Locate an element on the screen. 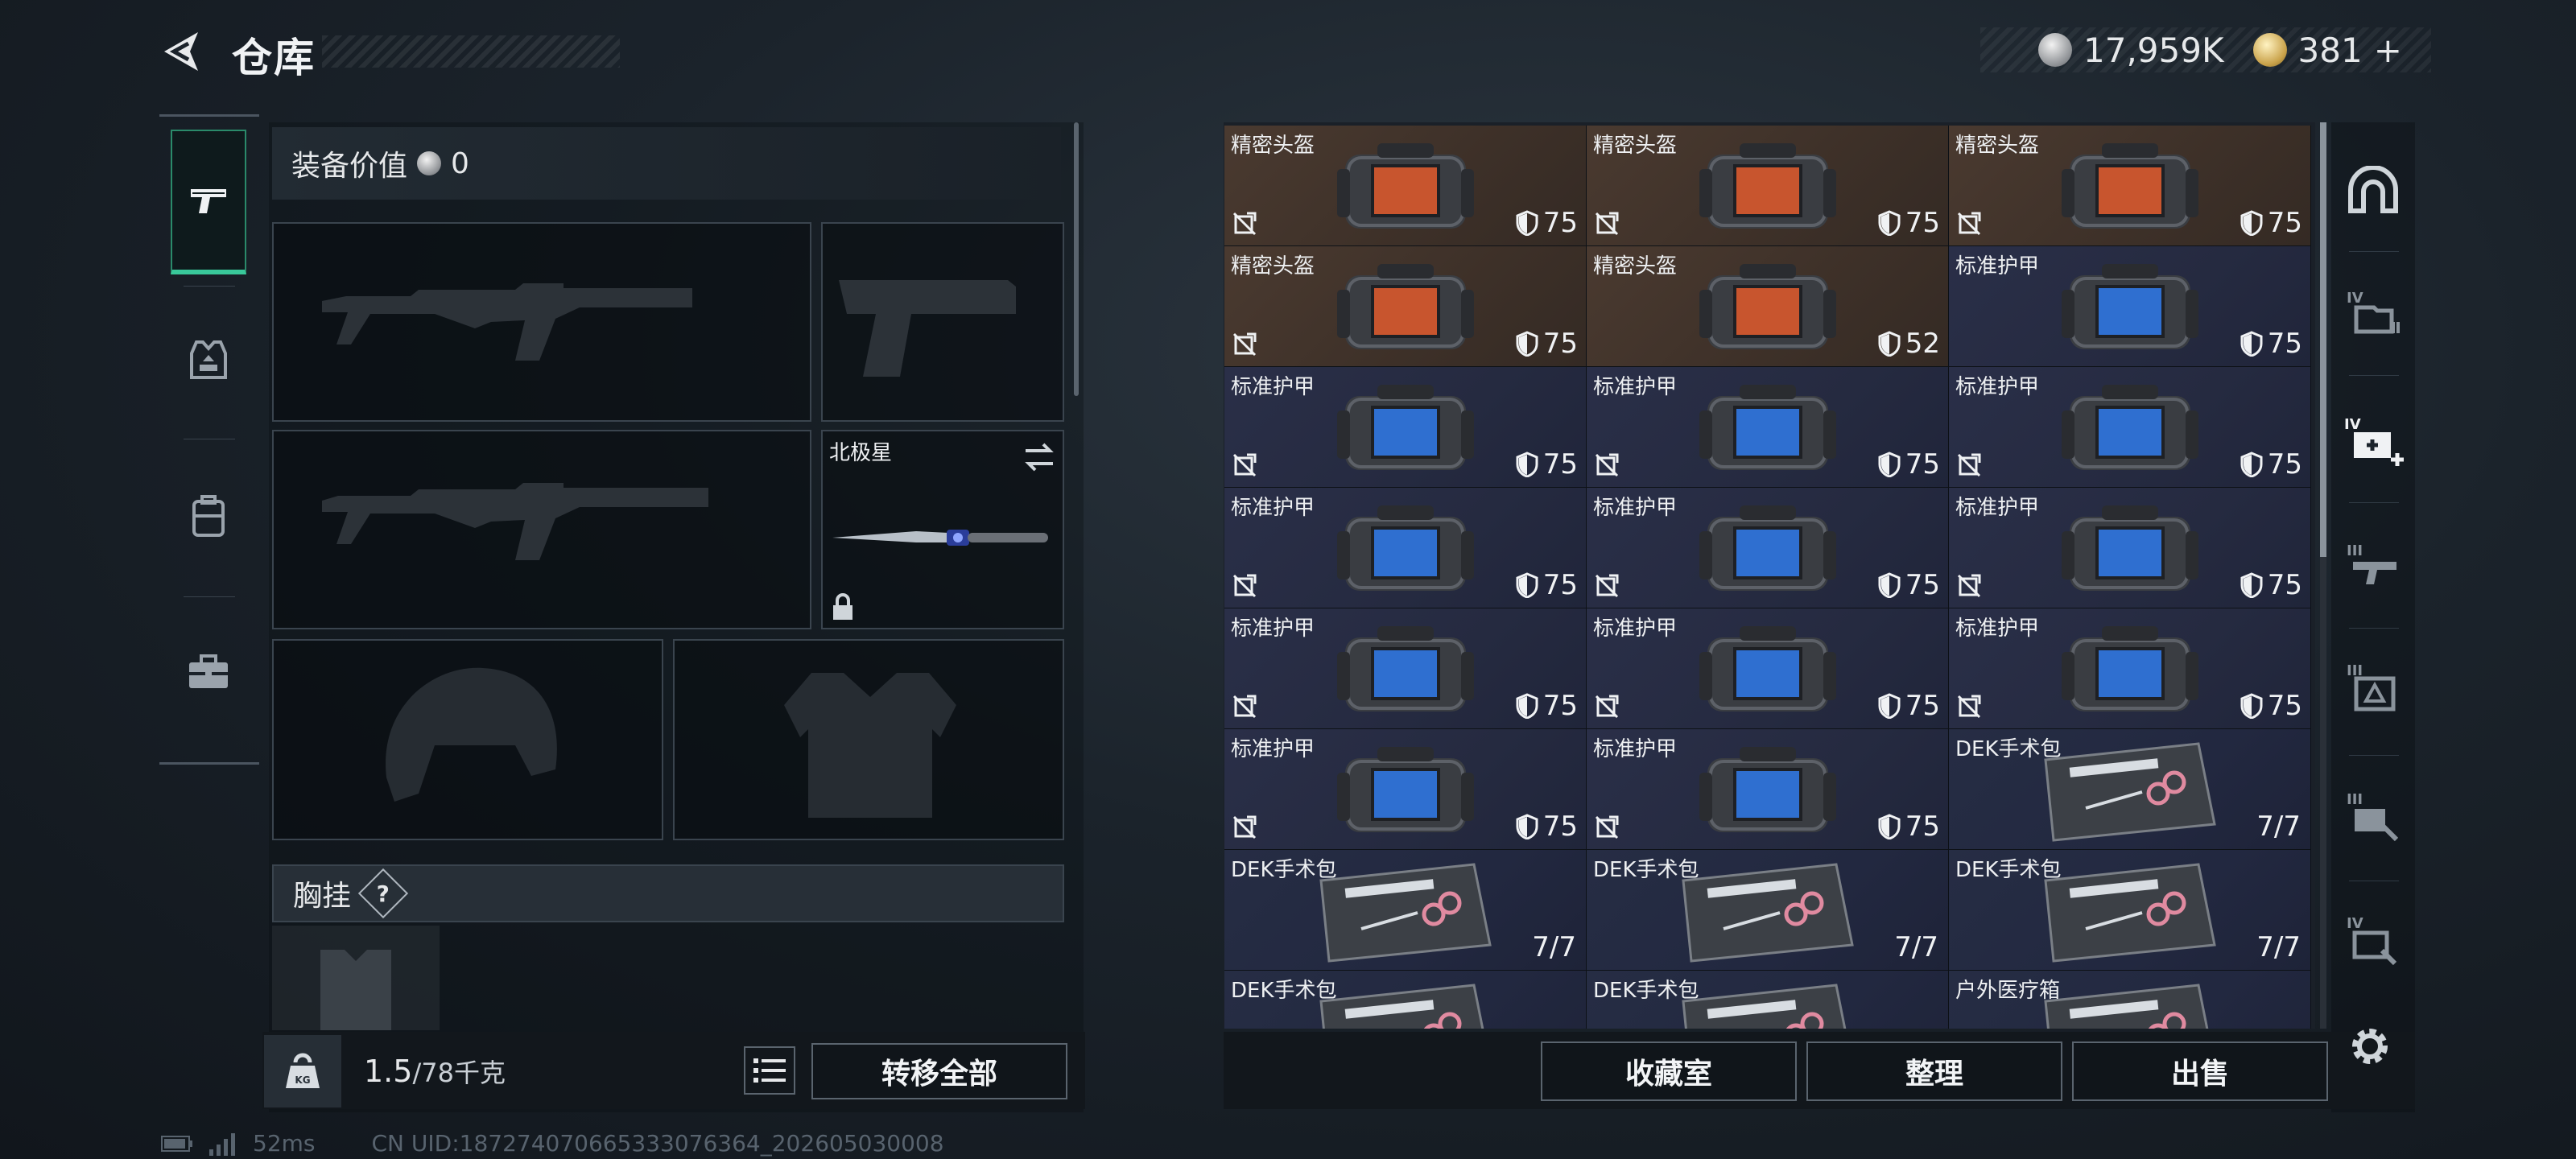 This screenshot has width=2576, height=1159. storage-scrollbar-thumb is located at coordinates (2323, 339).